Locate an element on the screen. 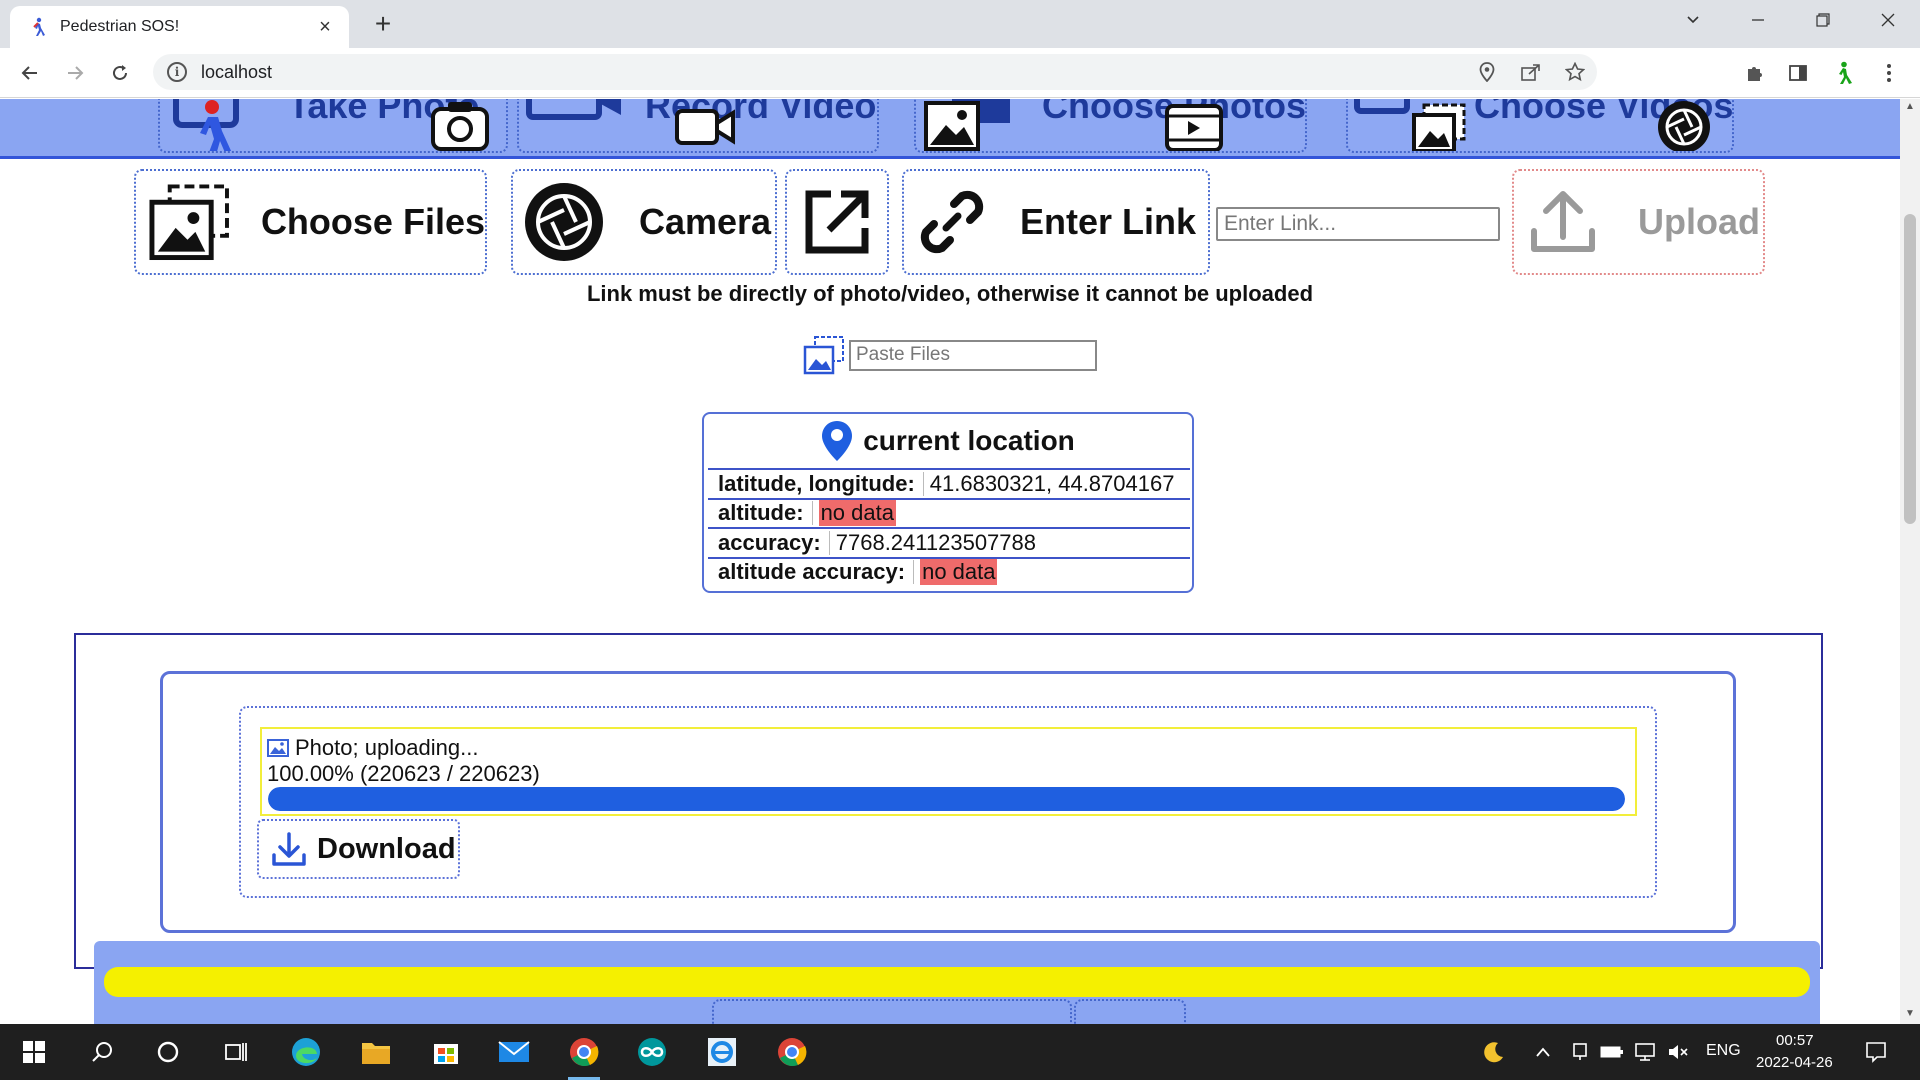 The image size is (1920, 1080). reload-button is located at coordinates (120, 73).